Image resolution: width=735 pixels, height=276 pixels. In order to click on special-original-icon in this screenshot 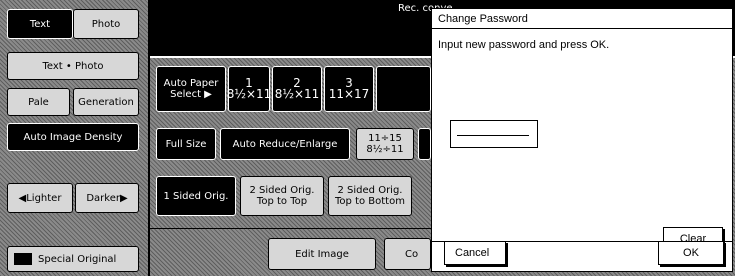, I will do `click(23, 259)`.